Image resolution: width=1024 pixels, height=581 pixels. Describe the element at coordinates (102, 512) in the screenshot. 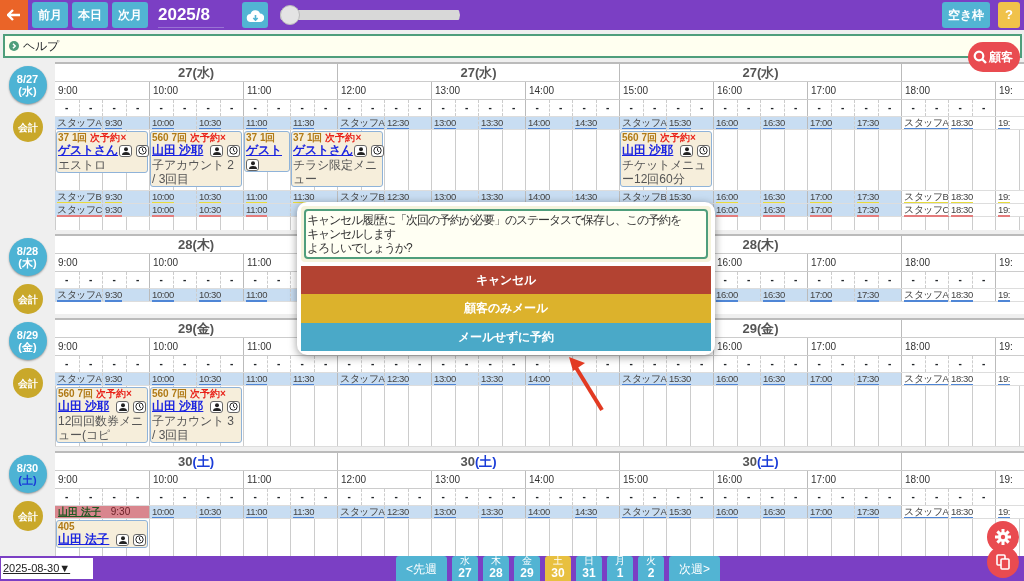

I see `blocked-slot: 山田 法子 9:30` at that location.